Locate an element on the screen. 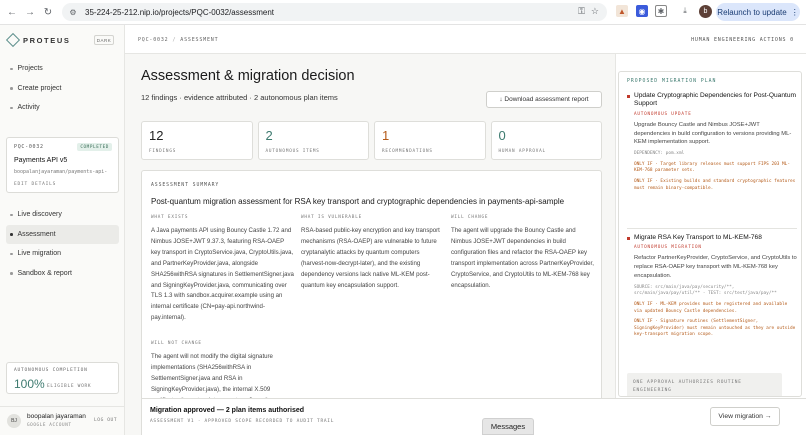 Image resolution: width=806 pixels, height=435 pixels. nav-item-sandbox-report: Sandbox & report is located at coordinates (62, 274).